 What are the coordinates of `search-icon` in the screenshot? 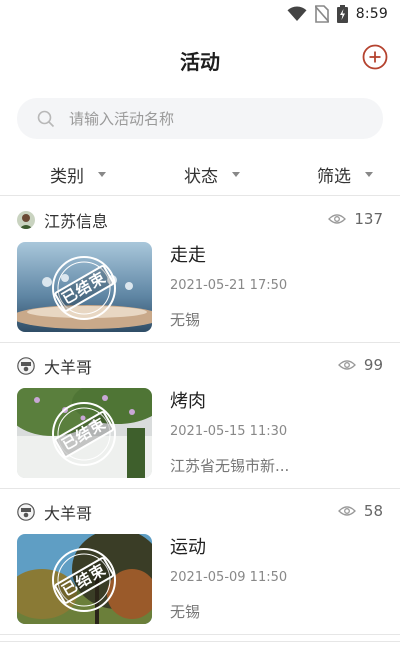 It's located at (46, 118).